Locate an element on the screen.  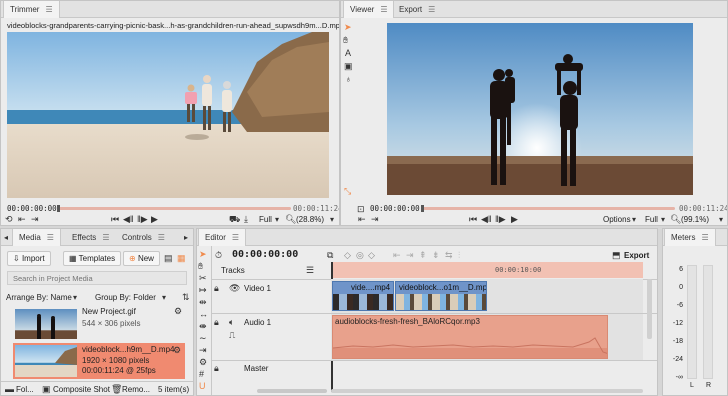
video-clip: videoblock...o1m__D.mp4 is located at coordinates (441, 296).